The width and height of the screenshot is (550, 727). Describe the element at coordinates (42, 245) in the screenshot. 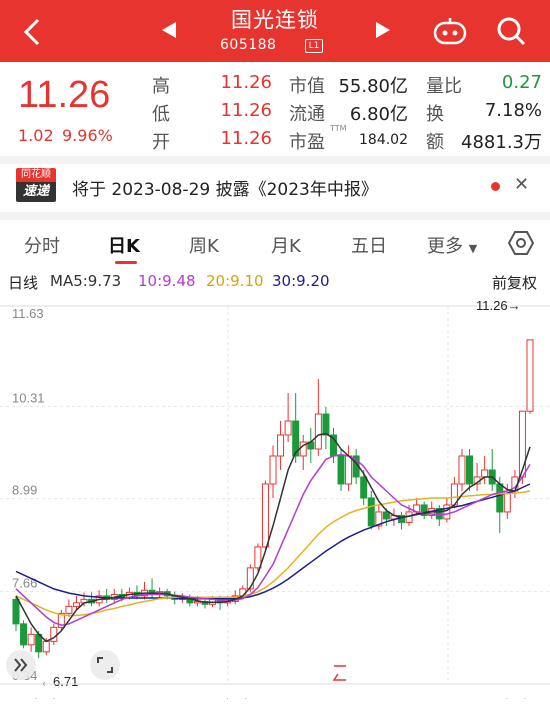

I see `tab-intraday: 分时` at that location.